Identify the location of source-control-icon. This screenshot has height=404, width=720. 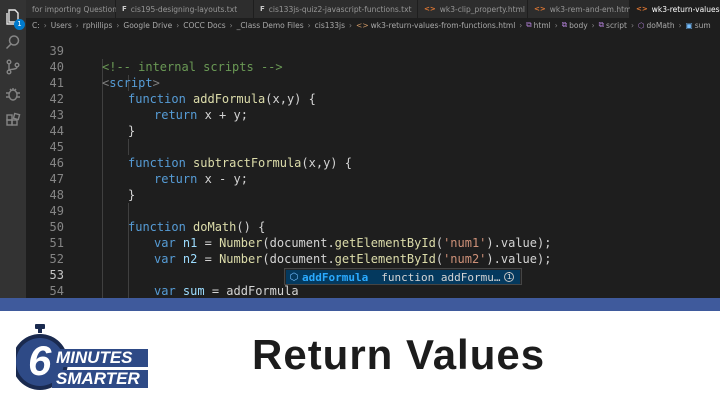
(13, 67).